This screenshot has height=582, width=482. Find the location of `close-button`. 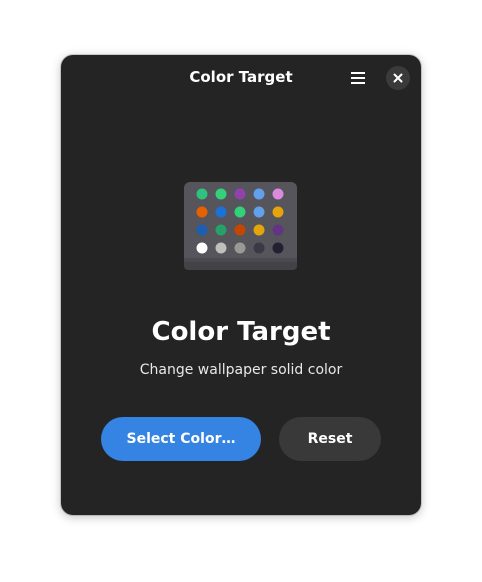

close-button is located at coordinates (398, 78).